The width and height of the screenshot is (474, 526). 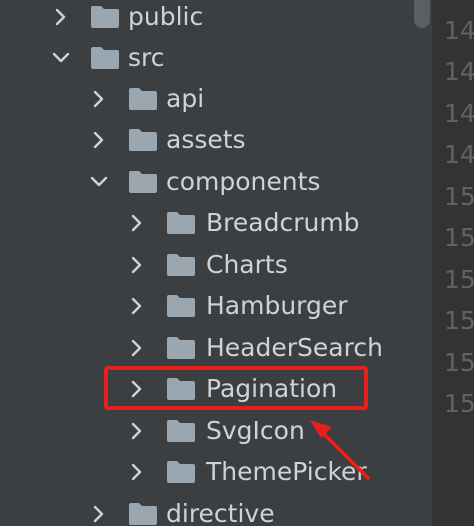 I want to click on tree-item-components: components, so click(x=216, y=181).